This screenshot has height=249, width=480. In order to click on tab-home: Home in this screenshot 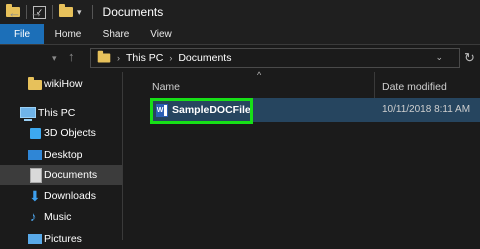, I will do `click(68, 34)`.